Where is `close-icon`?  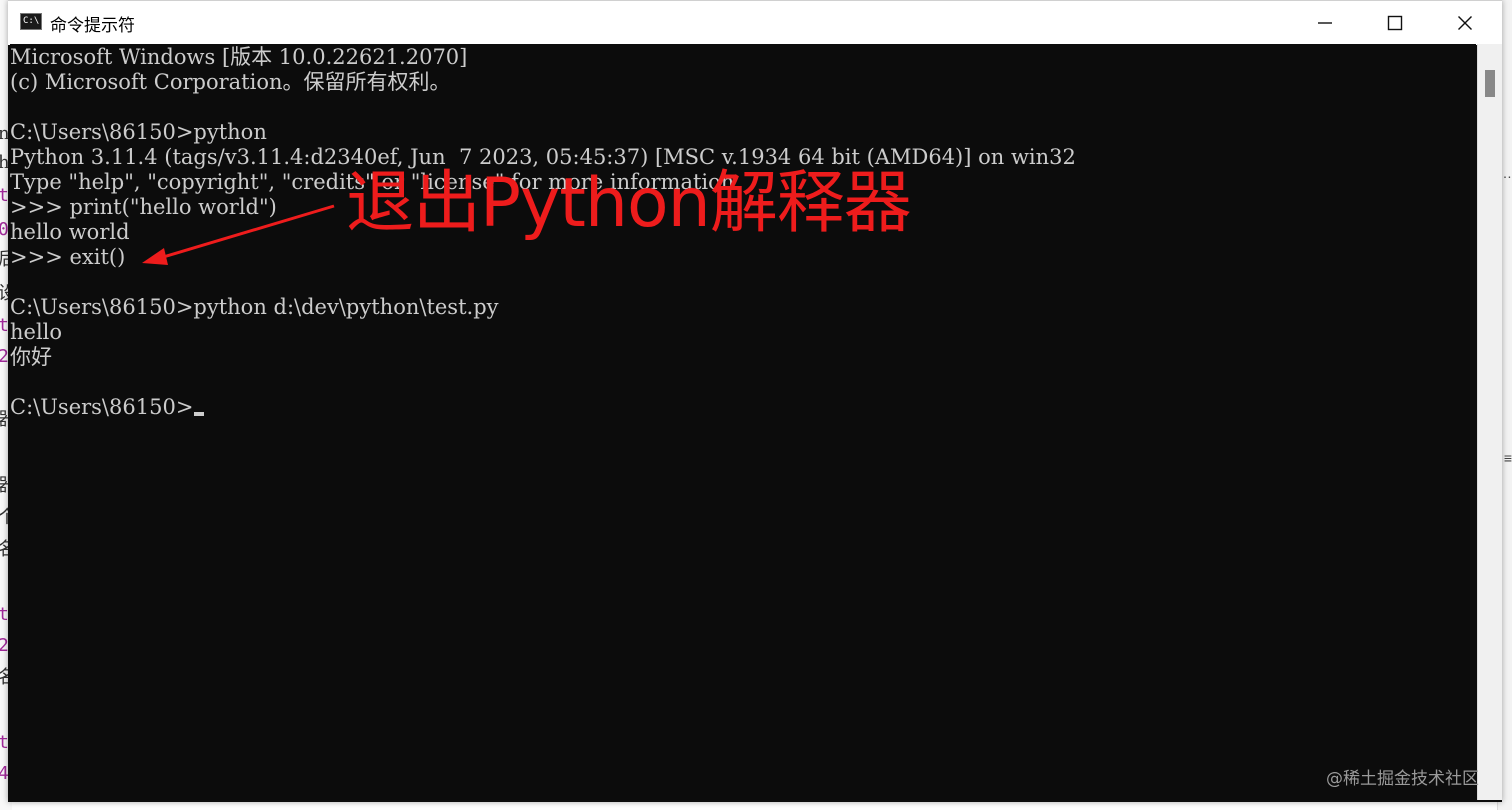
close-icon is located at coordinates (1465, 23).